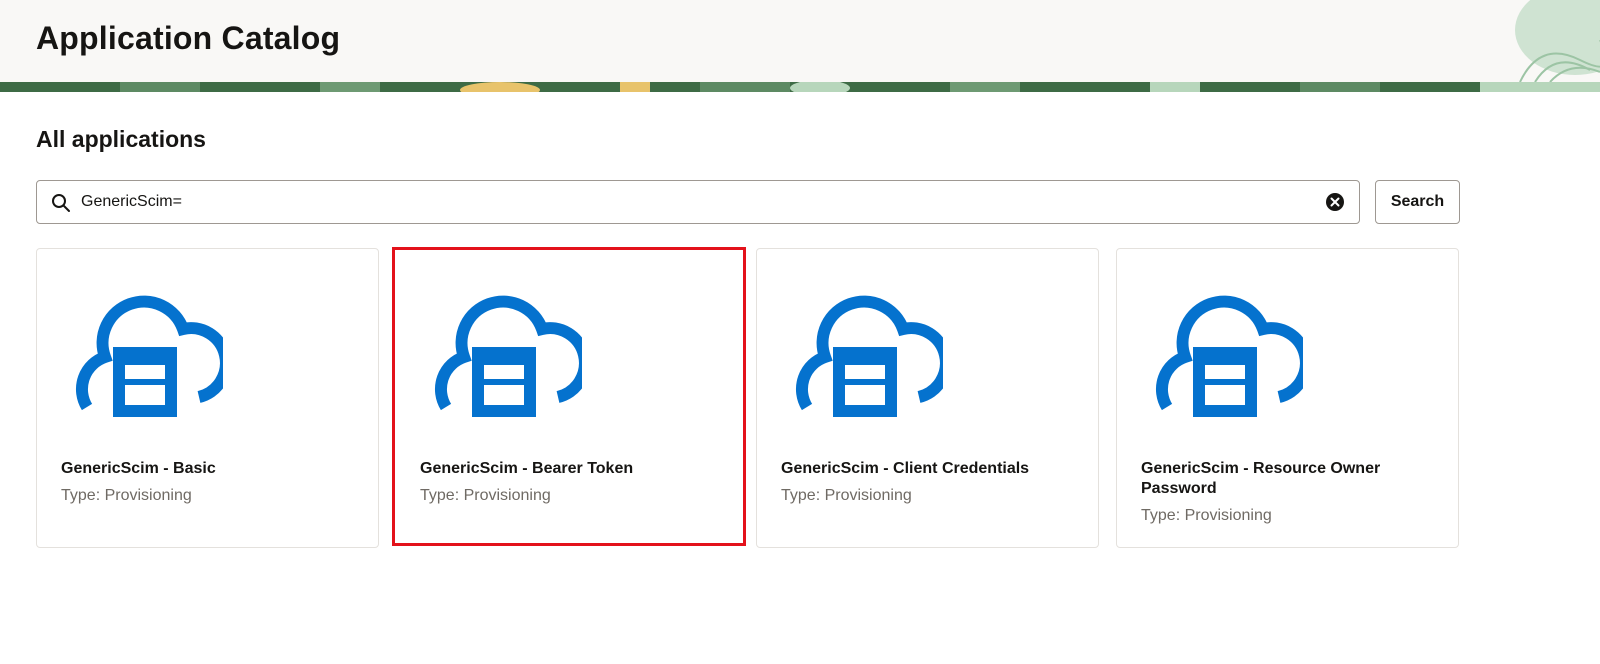 The height and width of the screenshot is (664, 1600). Describe the element at coordinates (138, 468) in the screenshot. I see `app-name: GenericScim - Basic` at that location.